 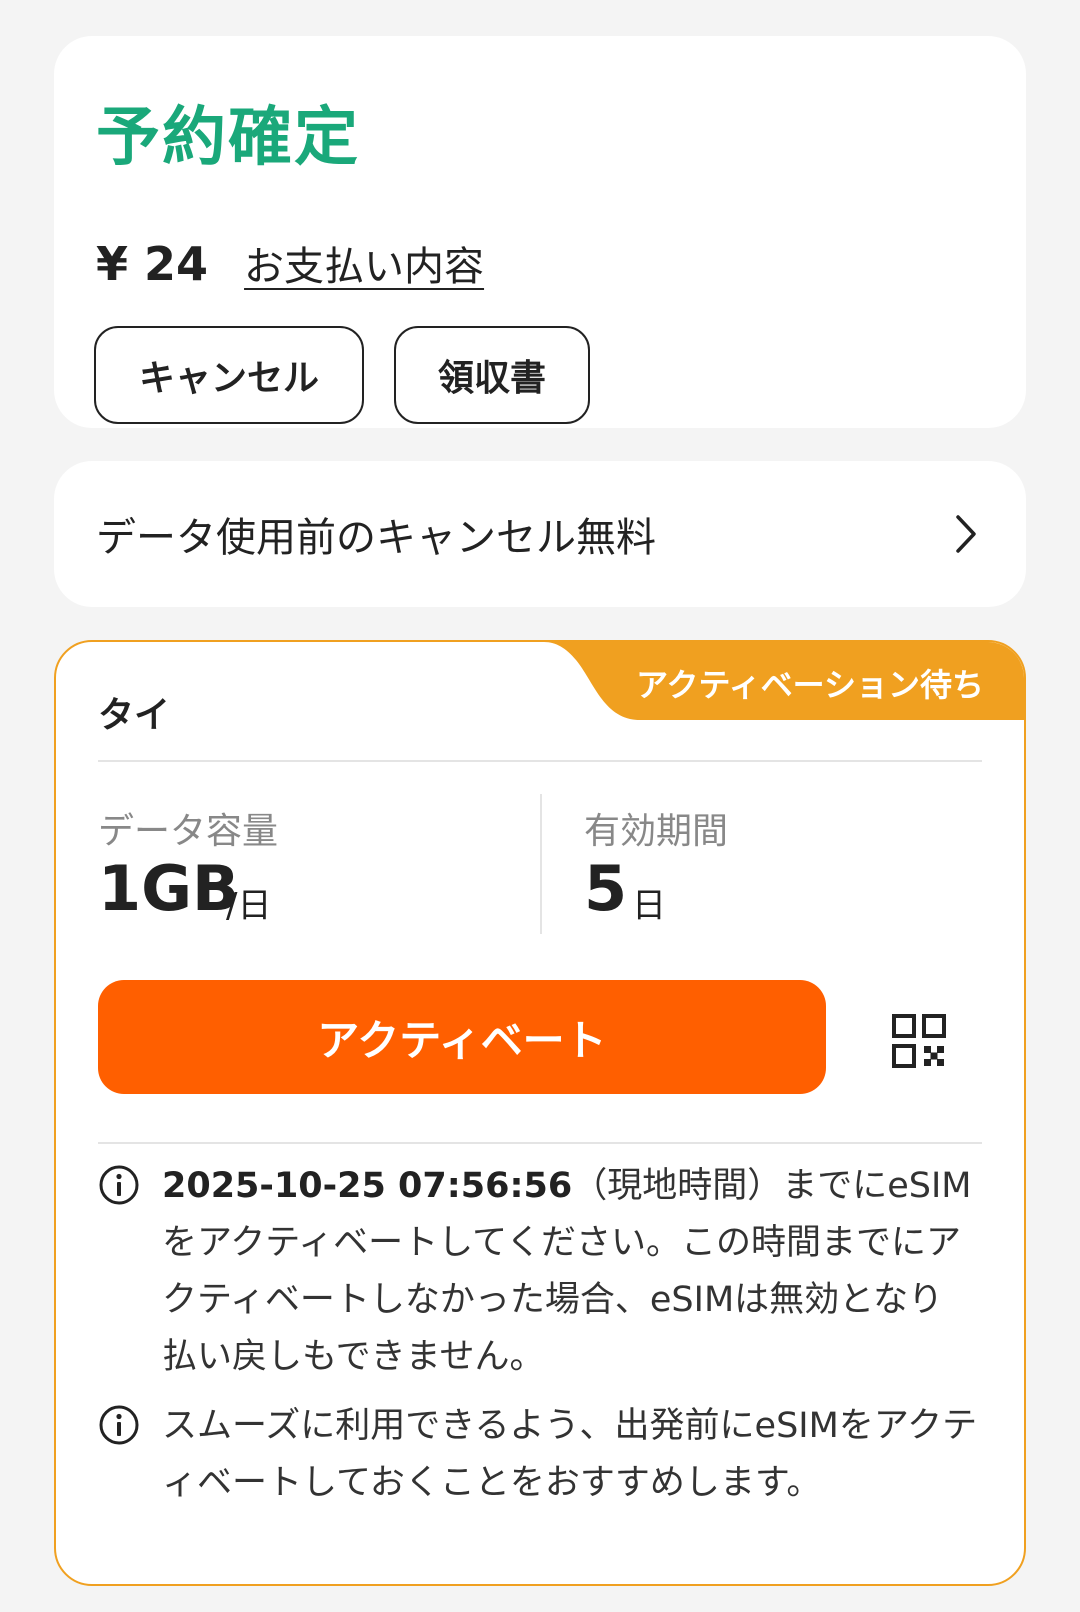 I want to click on data-capacity-label: データ容量, so click(x=188, y=831).